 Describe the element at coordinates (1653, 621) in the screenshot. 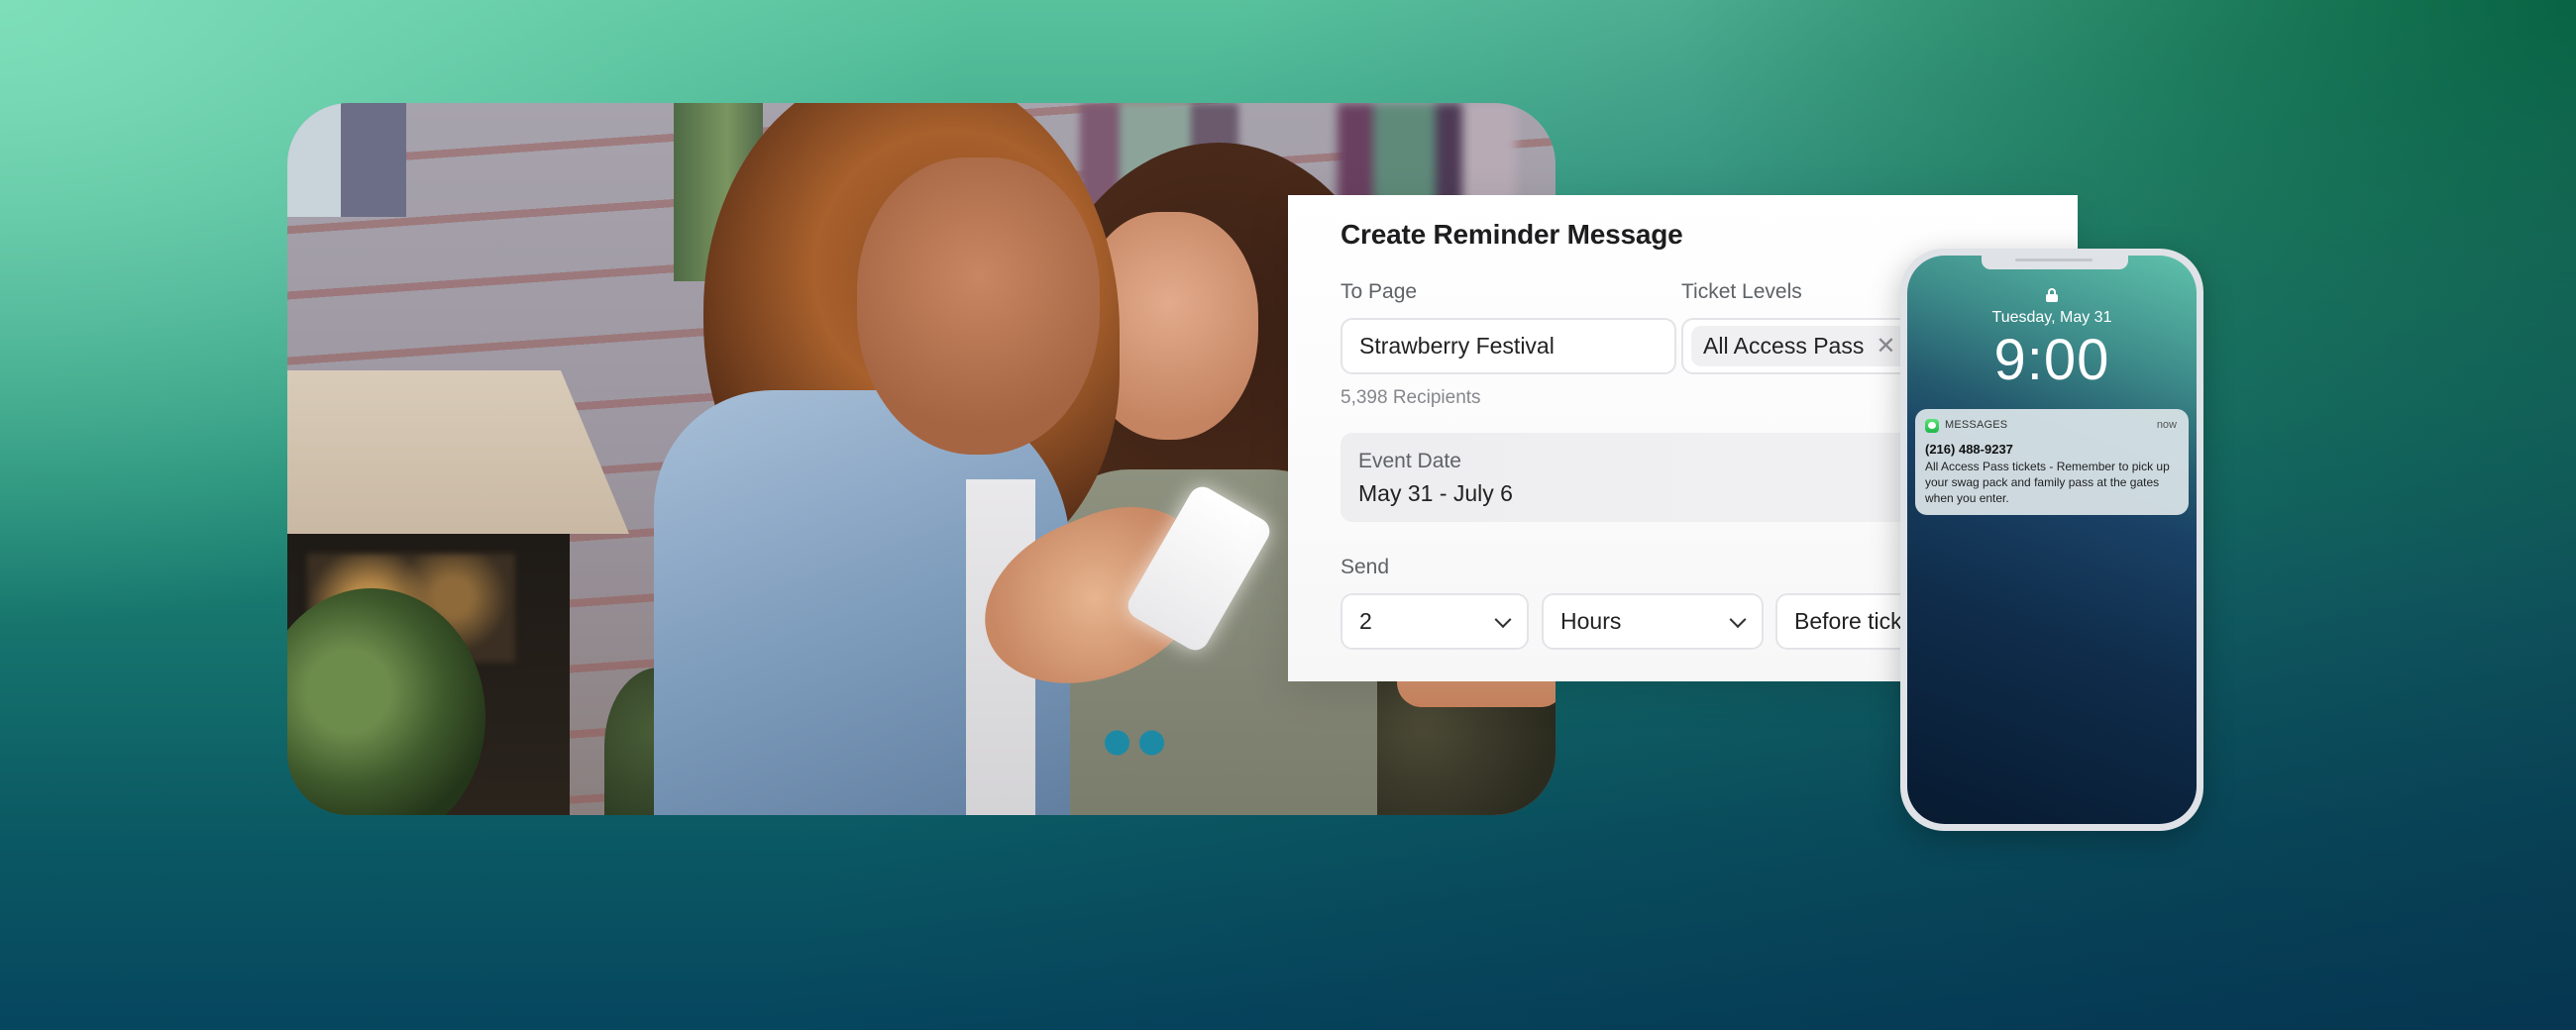

I see `send-unit-select: Hours` at that location.